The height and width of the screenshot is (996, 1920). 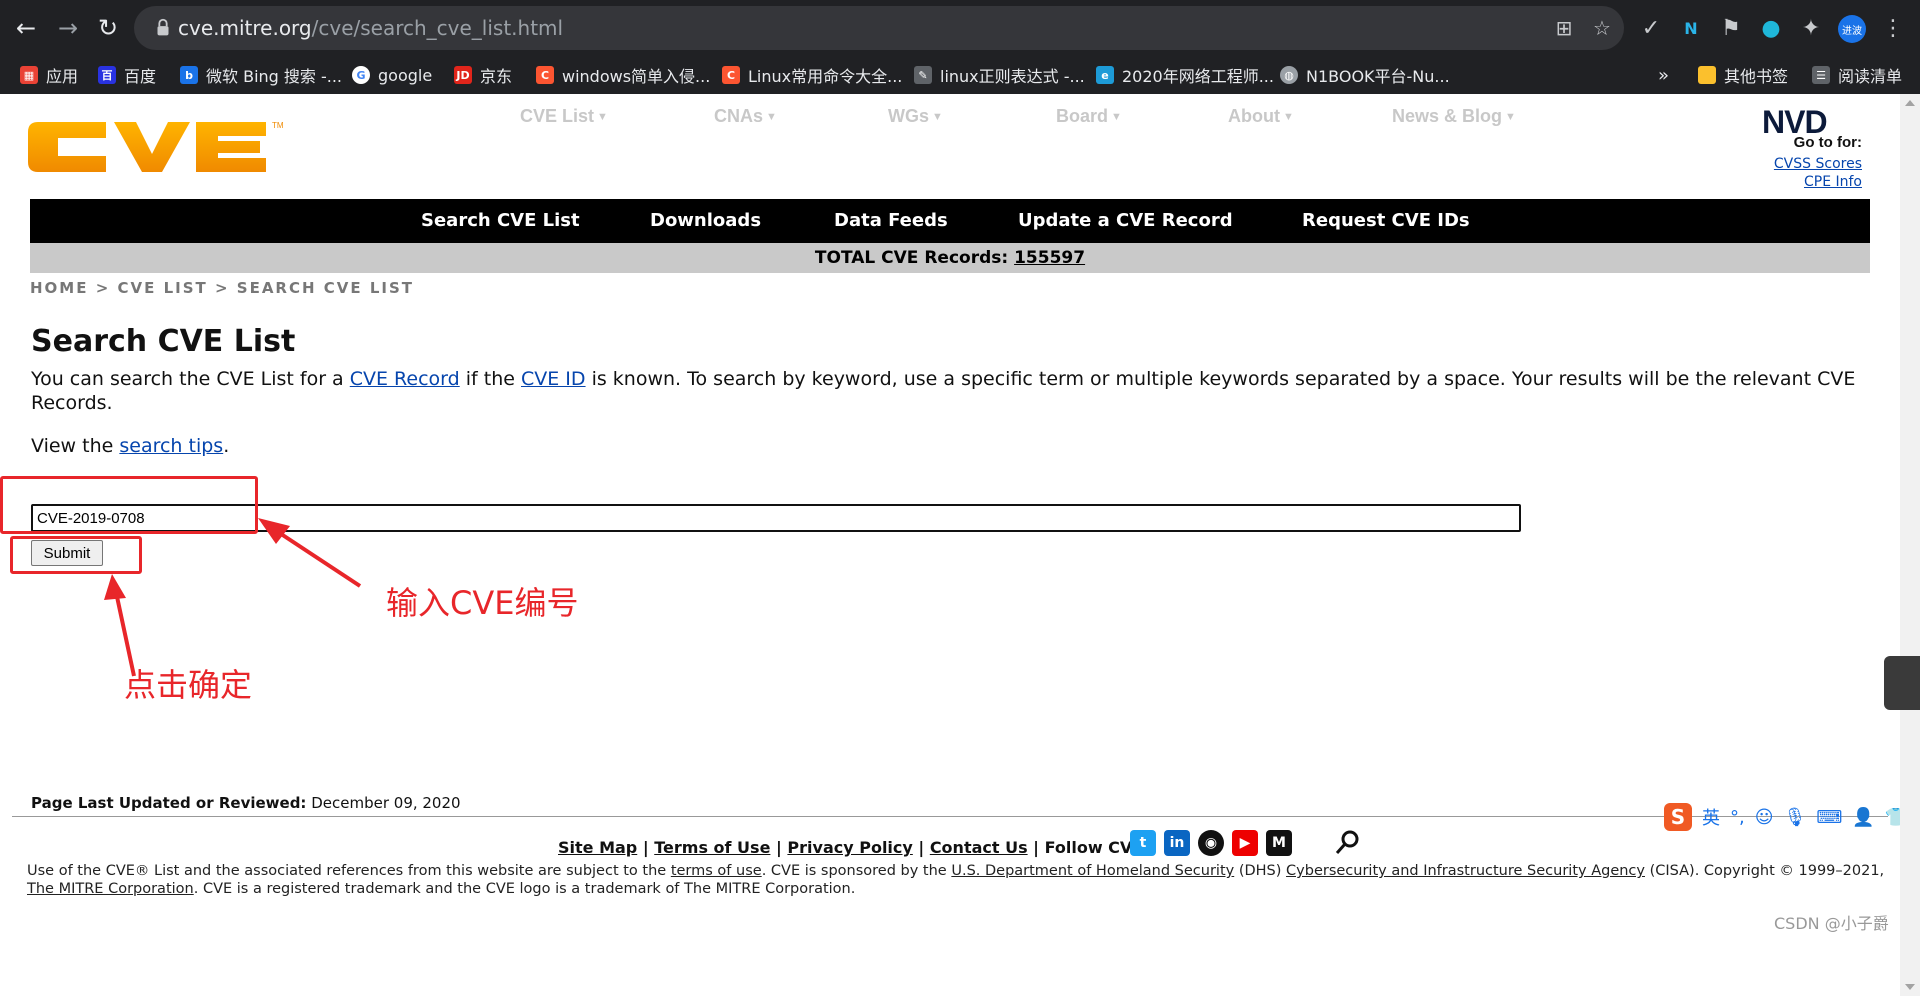 I want to click on github-icon: ◉, so click(x=1211, y=843).